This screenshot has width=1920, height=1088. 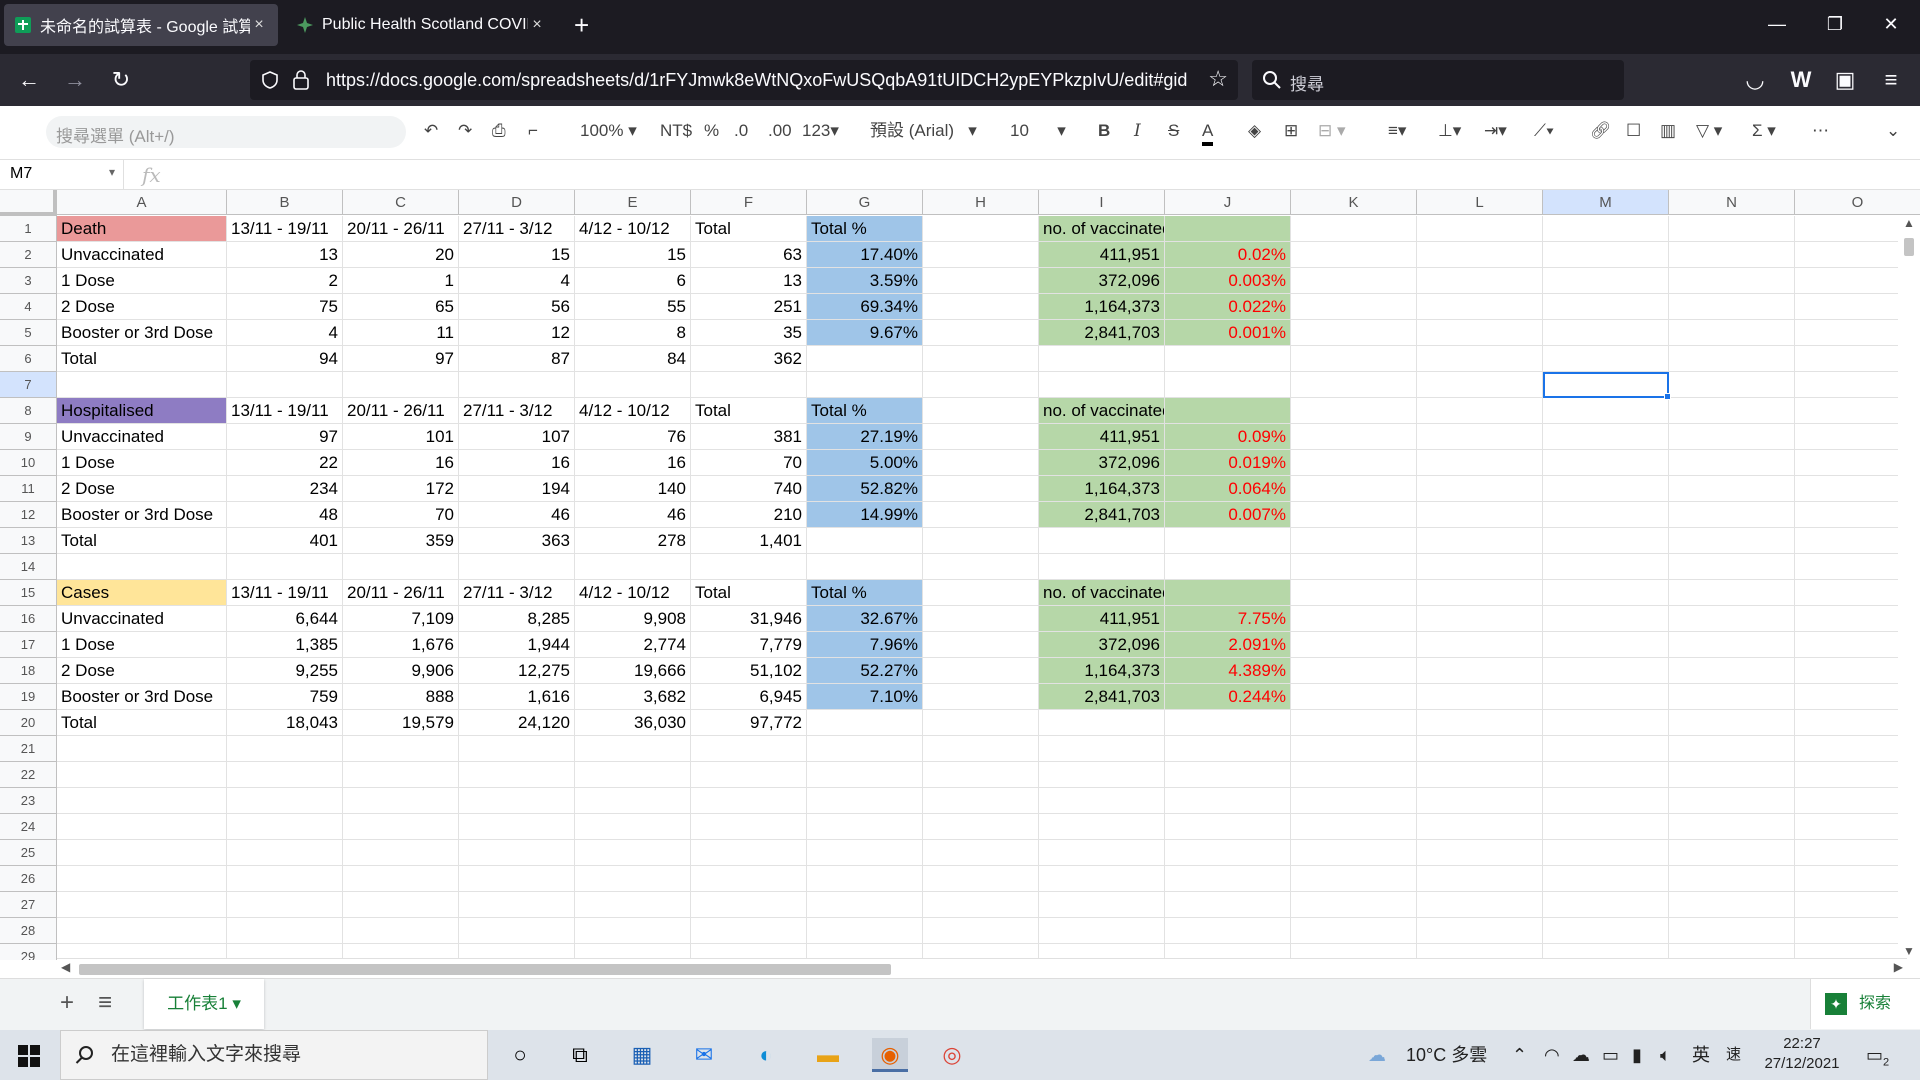 I want to click on cell-n18, so click(x=1732, y=671).